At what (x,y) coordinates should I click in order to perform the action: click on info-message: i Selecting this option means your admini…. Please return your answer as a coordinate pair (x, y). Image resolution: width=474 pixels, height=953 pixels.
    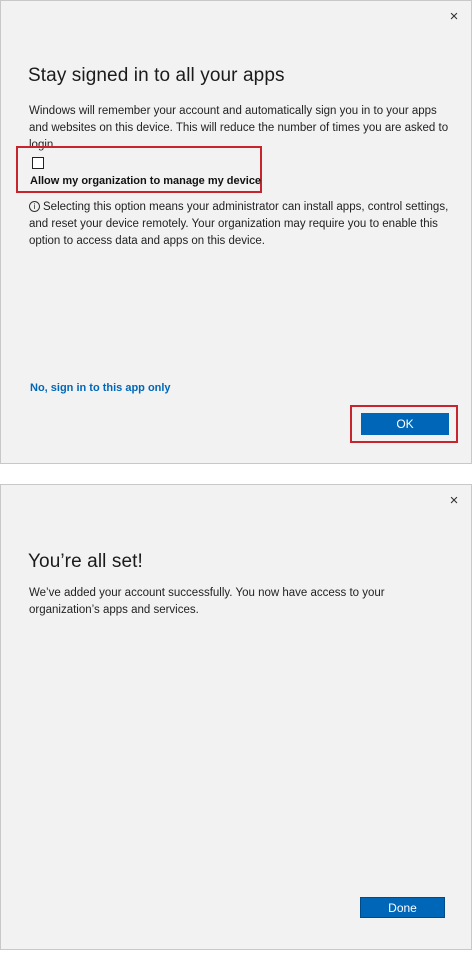
    Looking at the image, I should click on (239, 224).